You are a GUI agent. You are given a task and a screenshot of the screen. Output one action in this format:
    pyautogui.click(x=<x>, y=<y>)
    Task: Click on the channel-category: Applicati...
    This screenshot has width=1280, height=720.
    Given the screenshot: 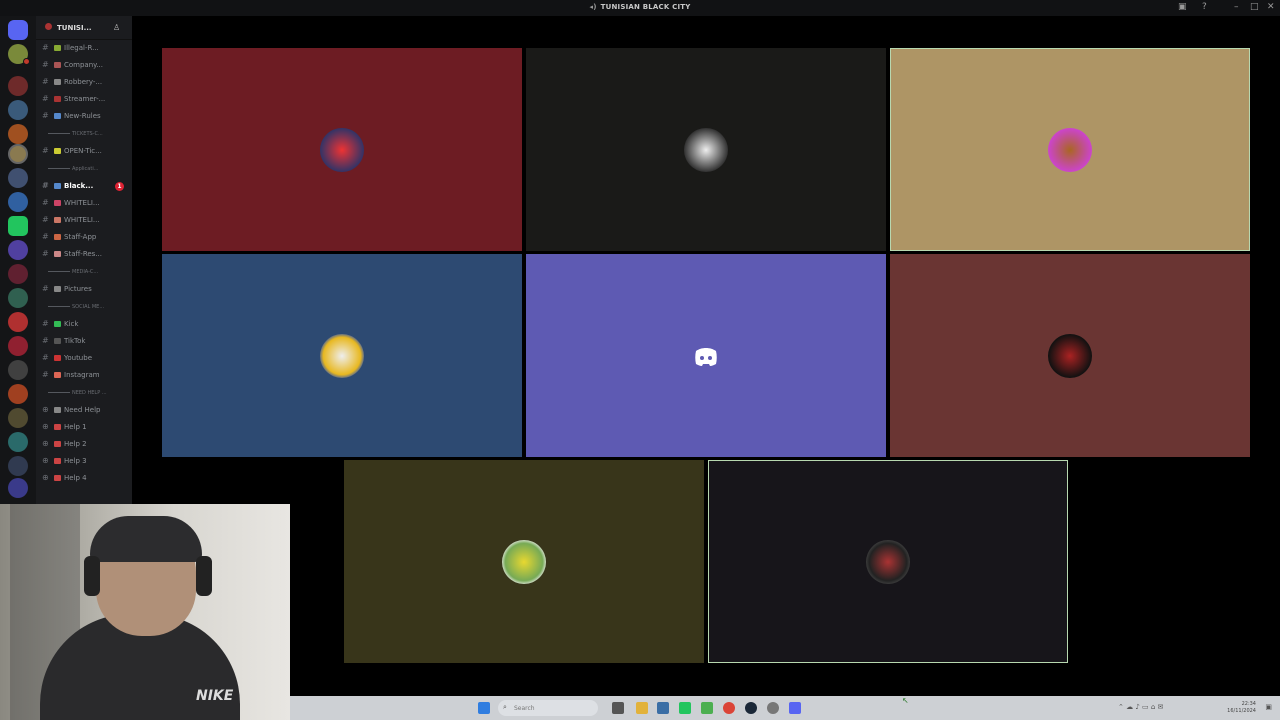 What is the action you would take?
    pyautogui.click(x=88, y=169)
    